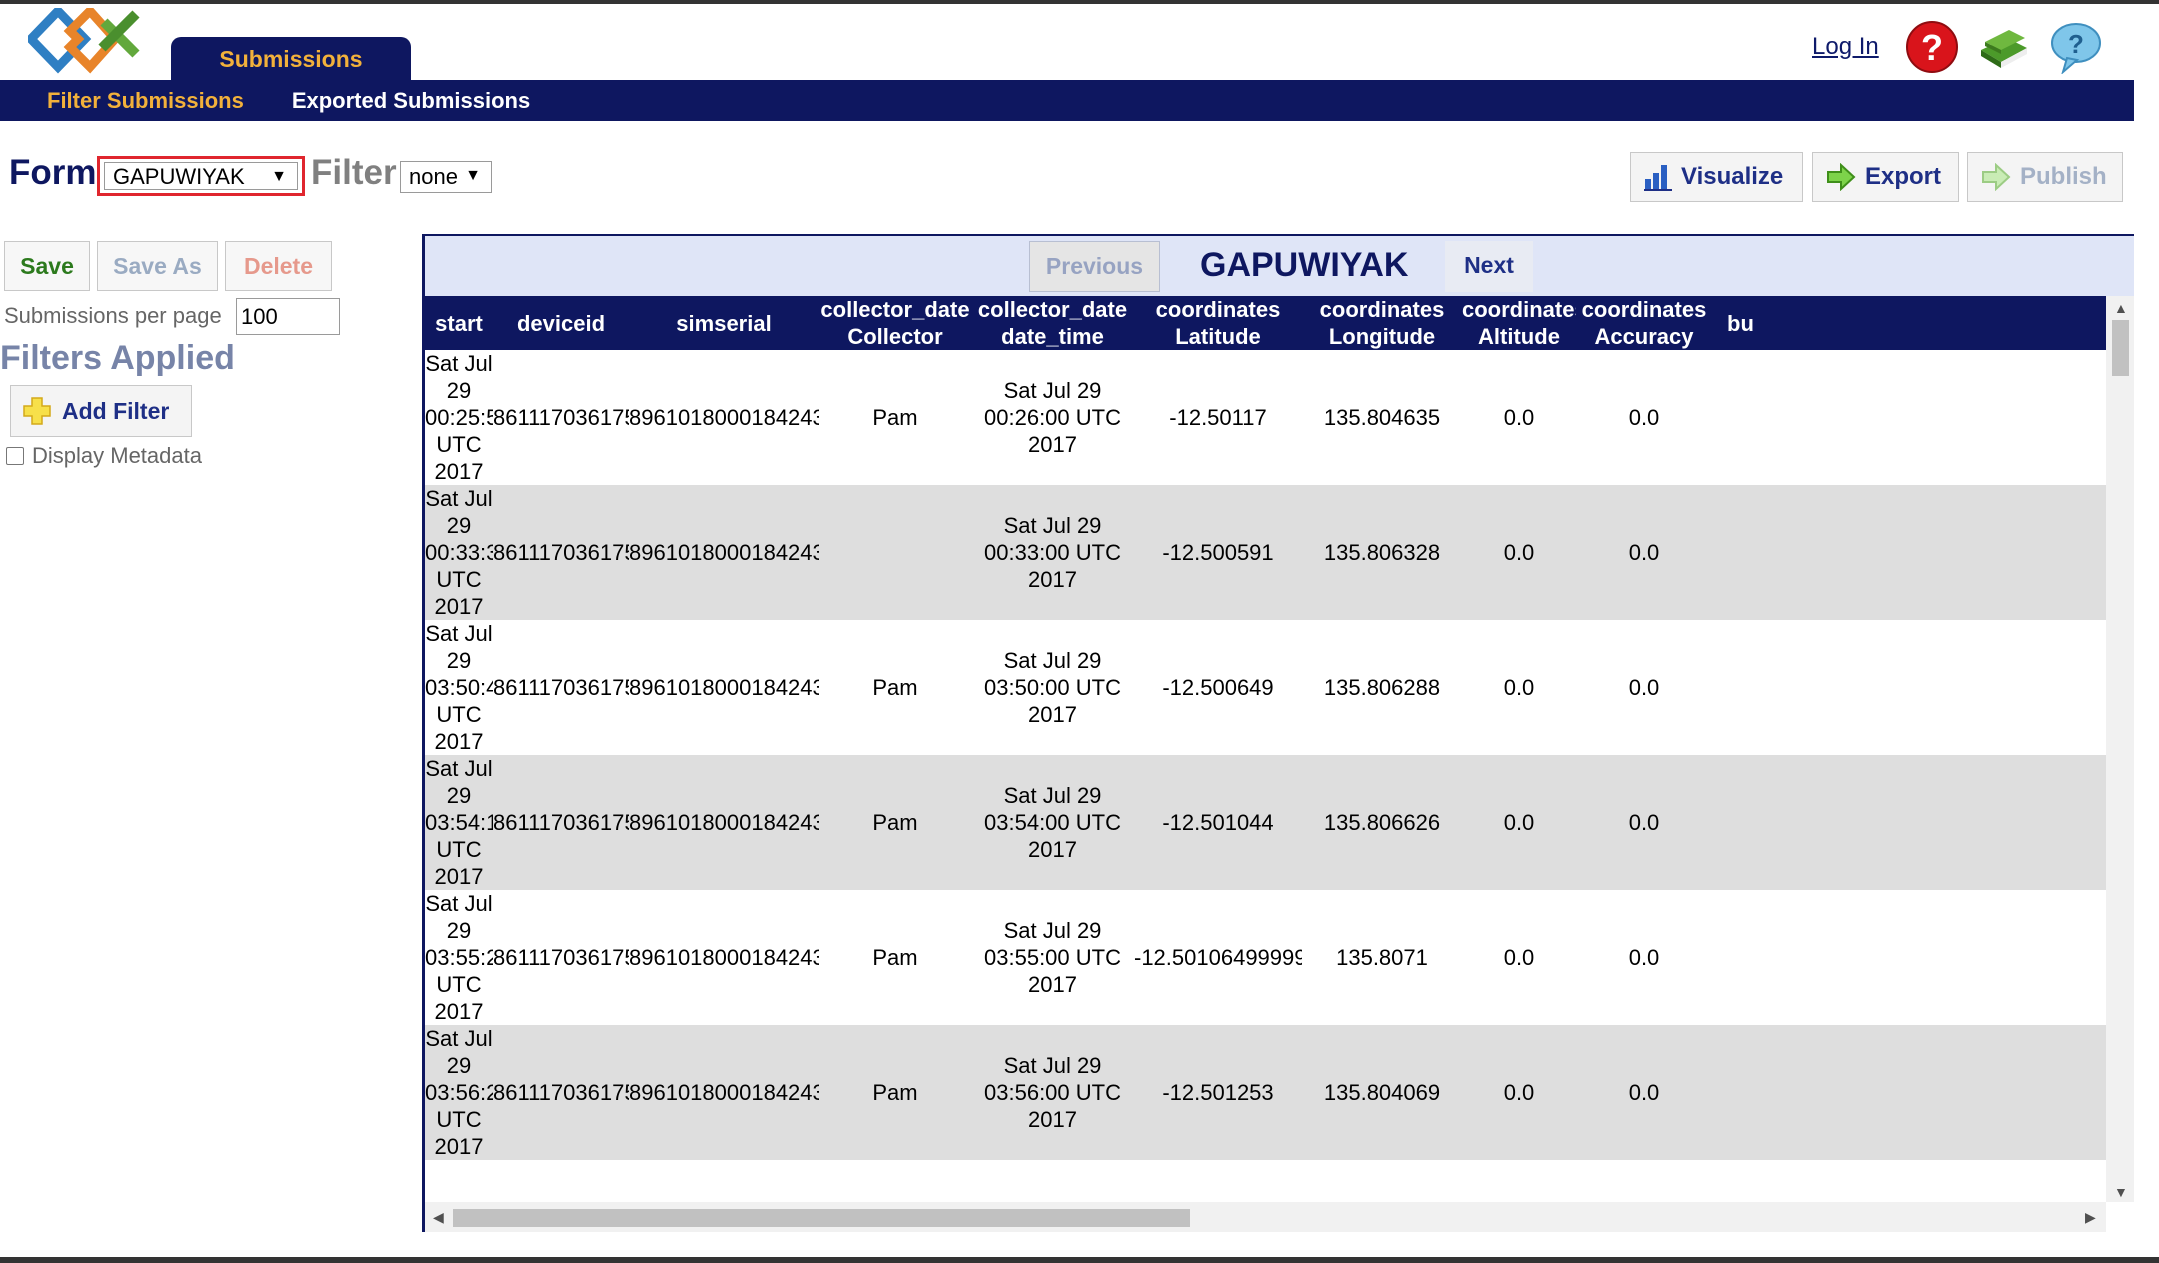 The image size is (2159, 1263). What do you see at coordinates (459, 957) in the screenshot?
I see `table-cell-start: Sat Jul 29 03:55:24 UTC 2017` at bounding box center [459, 957].